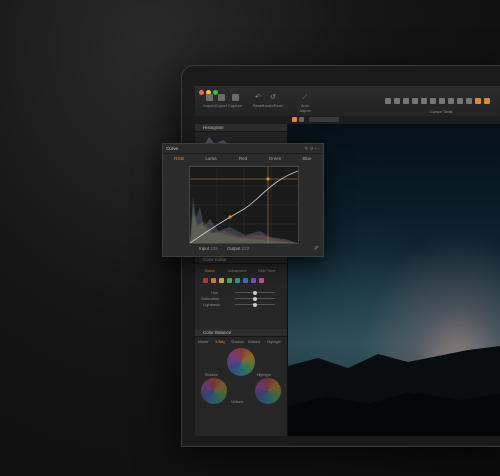 The image size is (500, 476). Describe the element at coordinates (478, 101) in the screenshot. I see `active-tool-icon` at that location.